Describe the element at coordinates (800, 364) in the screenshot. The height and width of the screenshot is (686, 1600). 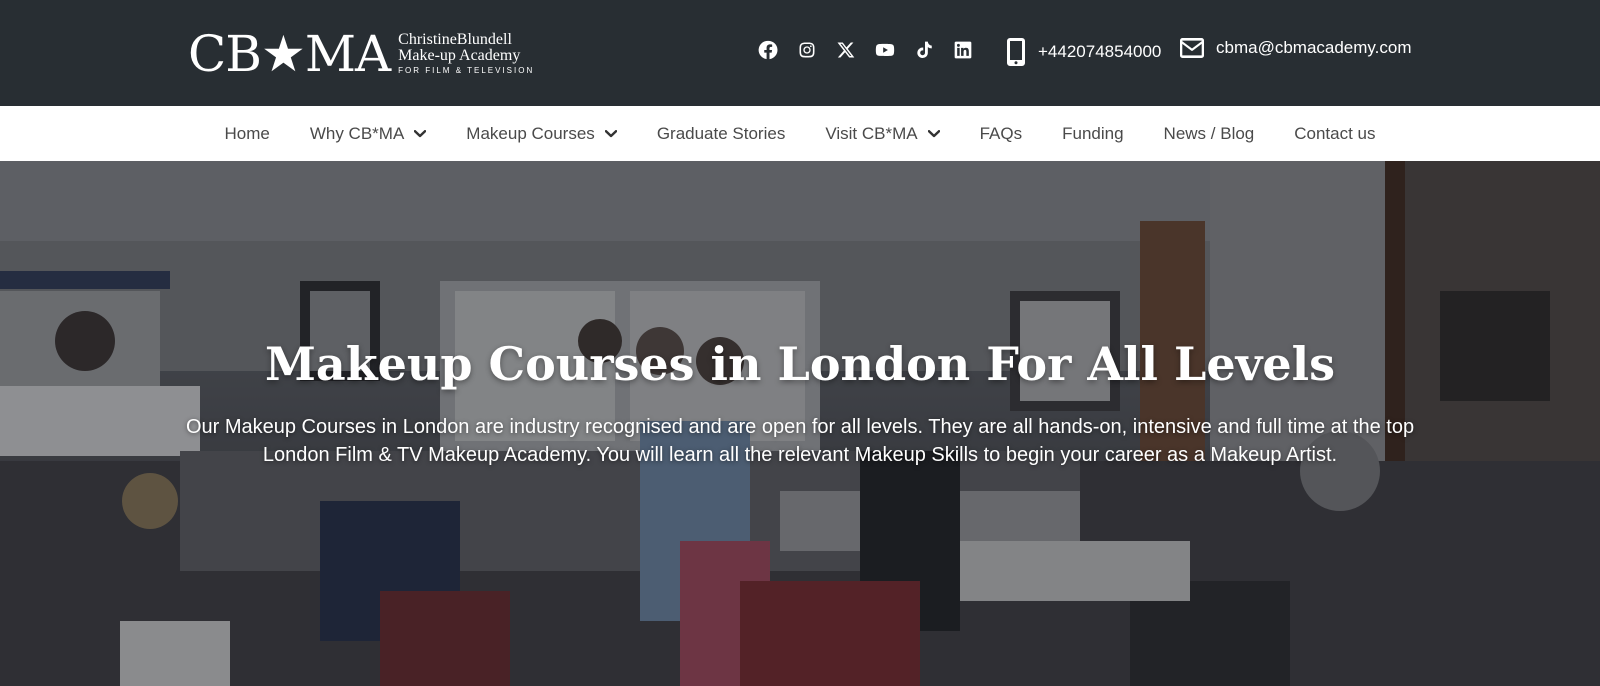
I see `hero-title: Makeup Courses in London For All Levels` at that location.